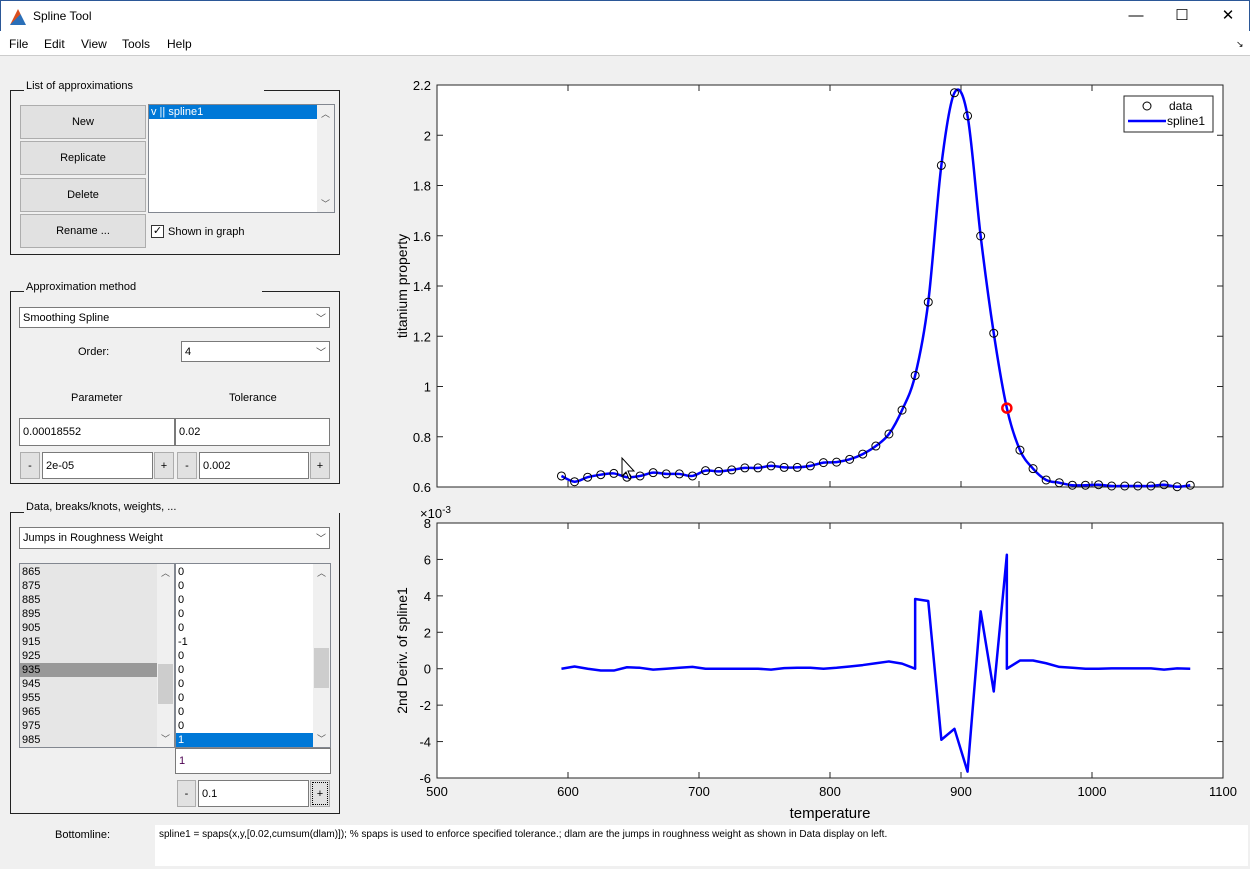 The image size is (1250, 869). What do you see at coordinates (422, 186) in the screenshot?
I see `y-tick-label: 1.8` at bounding box center [422, 186].